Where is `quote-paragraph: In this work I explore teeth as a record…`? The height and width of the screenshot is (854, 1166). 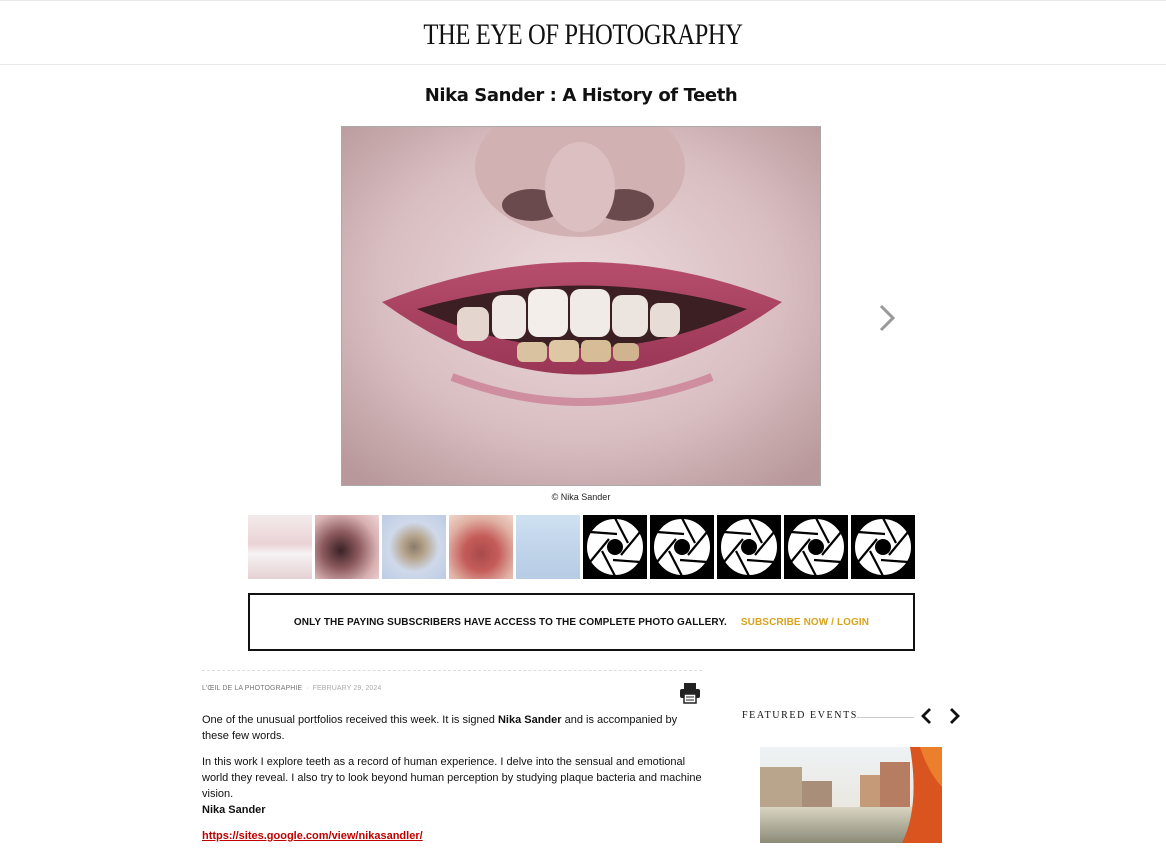 quote-paragraph: In this work I explore teeth as a record… is located at coordinates (452, 786).